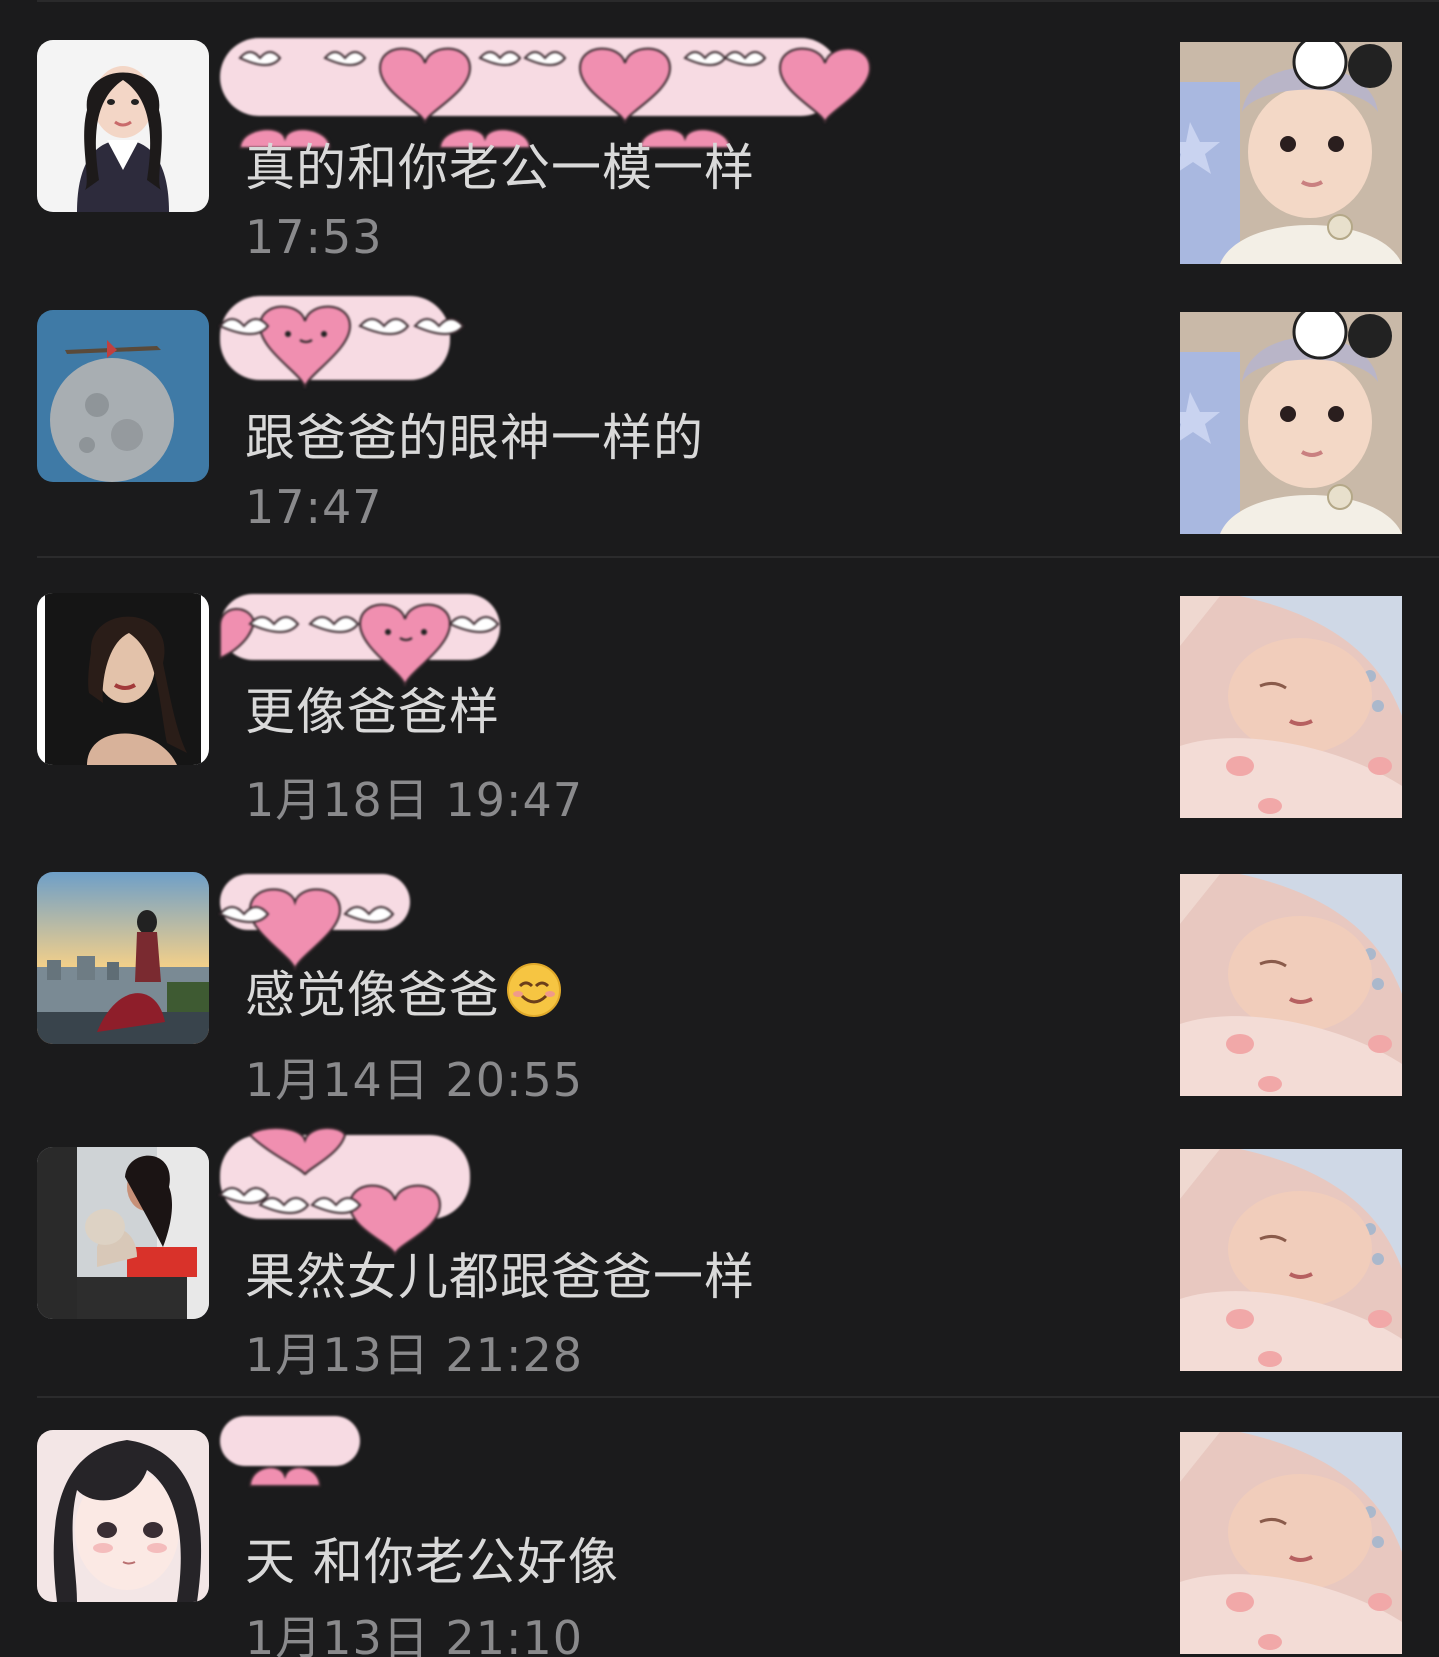 The height and width of the screenshot is (1657, 1439). Describe the element at coordinates (123, 958) in the screenshot. I see `city-sunset-avatar` at that location.